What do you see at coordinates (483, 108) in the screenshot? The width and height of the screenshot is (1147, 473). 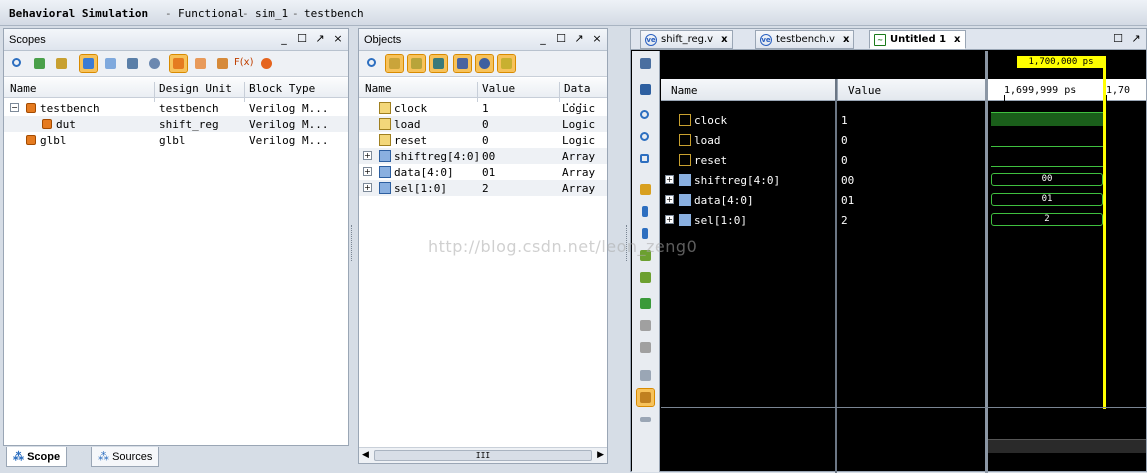 I see `object-row: clock 1 Logic` at bounding box center [483, 108].